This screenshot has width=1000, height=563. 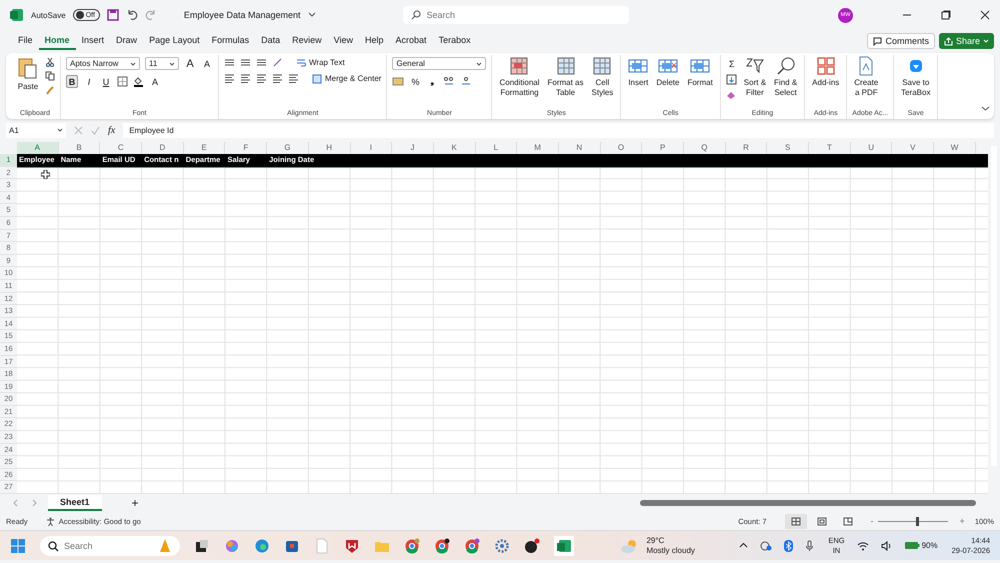 What do you see at coordinates (89, 81) in the screenshot?
I see `italic-button: I` at bounding box center [89, 81].